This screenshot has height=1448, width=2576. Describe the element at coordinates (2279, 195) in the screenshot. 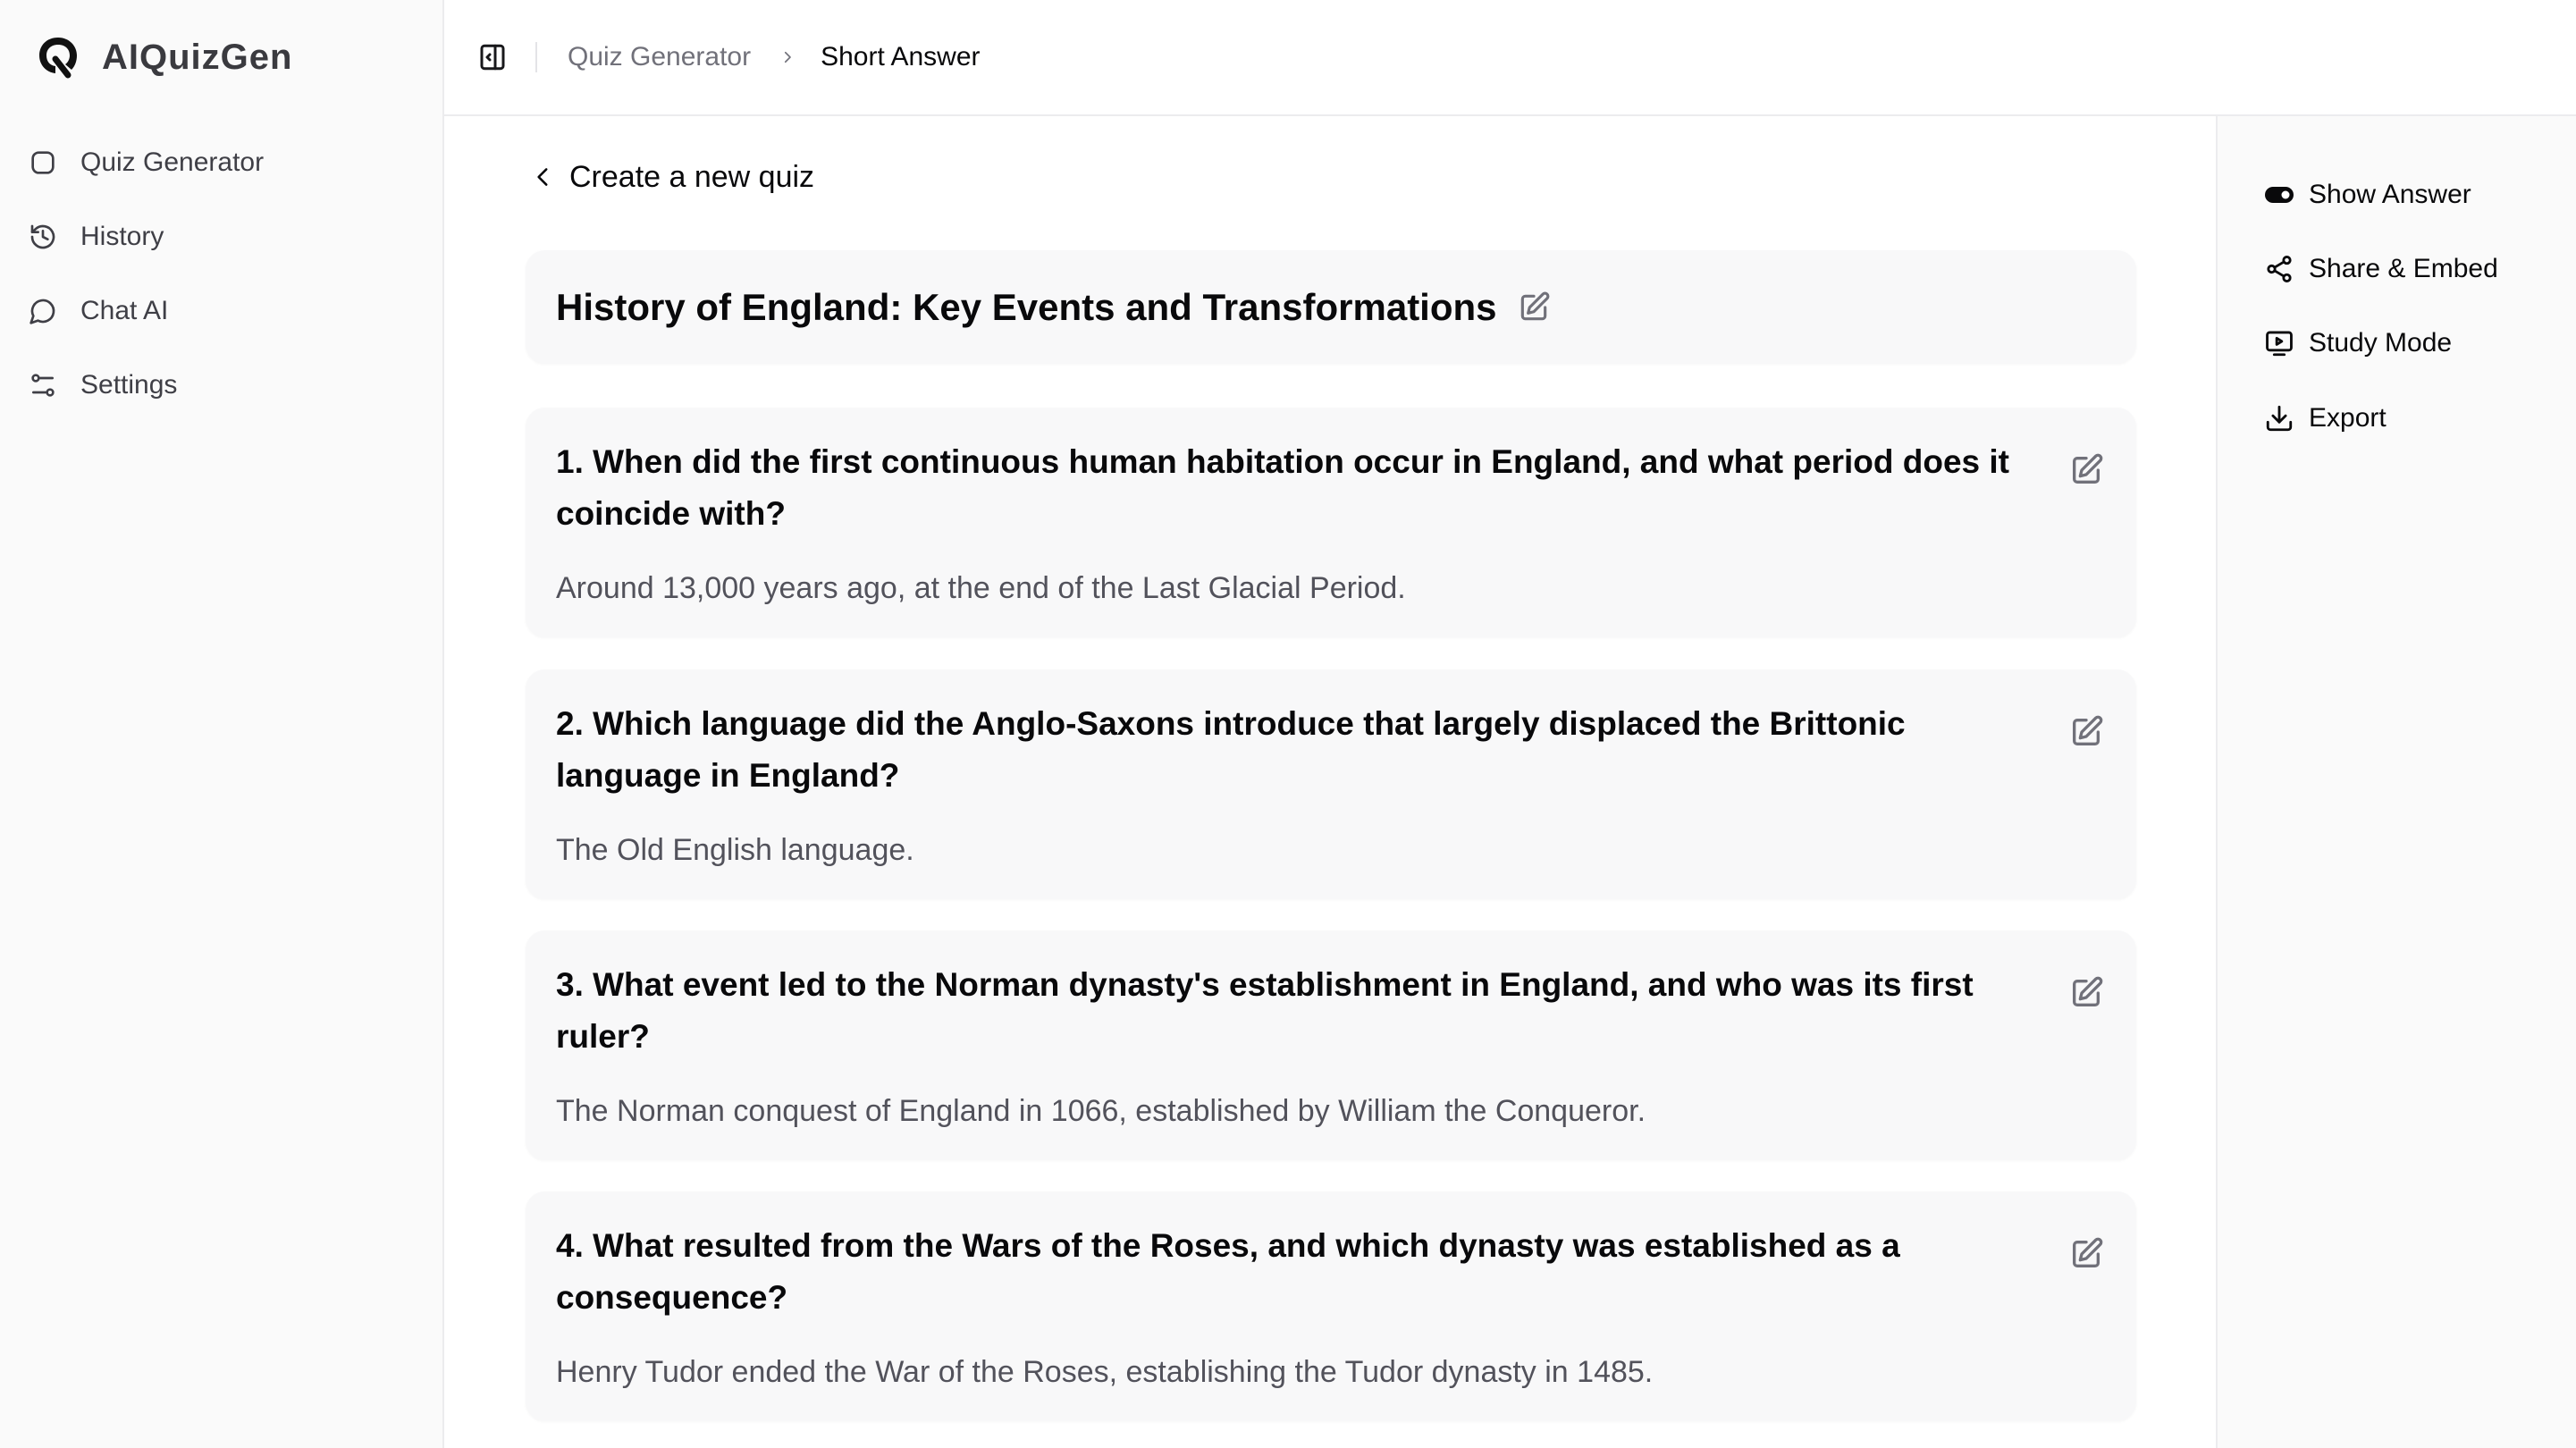

I see `toggle-on-icon` at that location.